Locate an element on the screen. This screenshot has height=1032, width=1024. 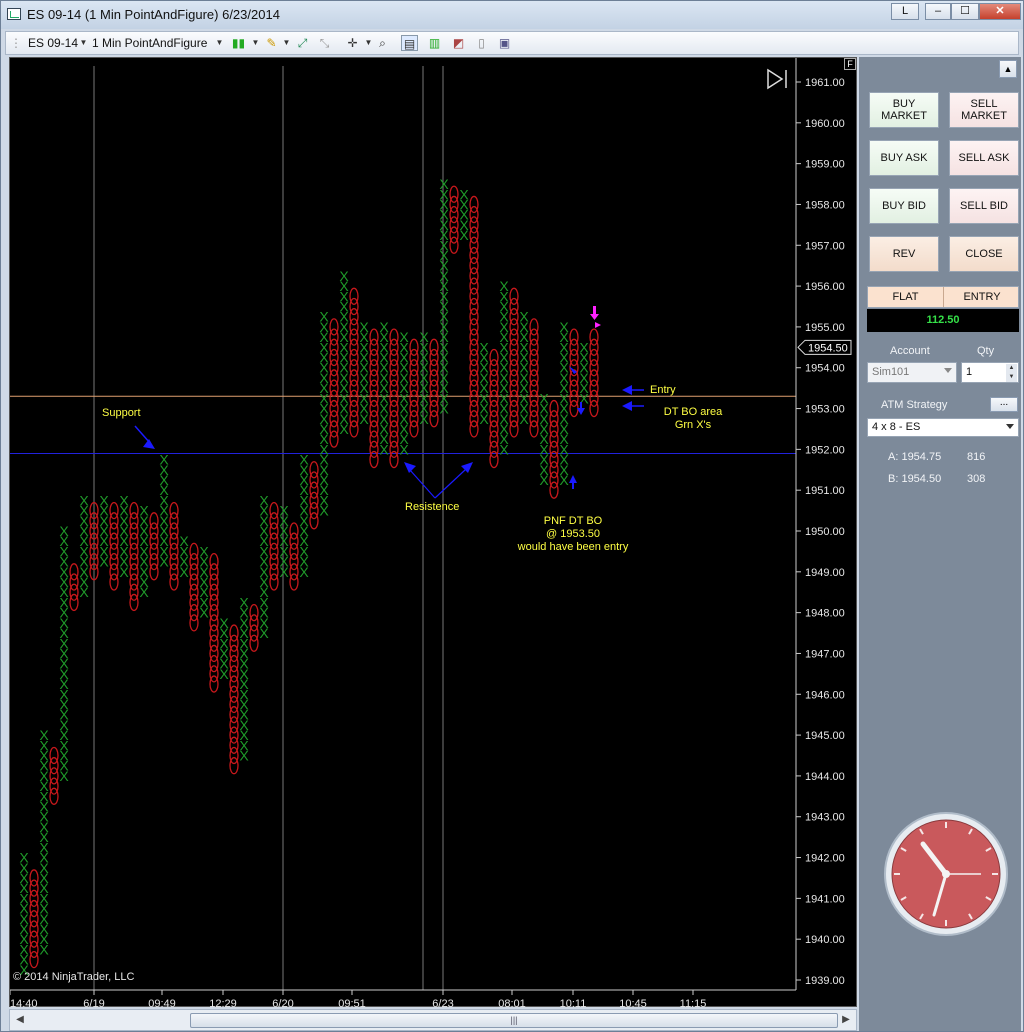
scroll-left-icon: ◀ is located at coordinates (20, 1020).